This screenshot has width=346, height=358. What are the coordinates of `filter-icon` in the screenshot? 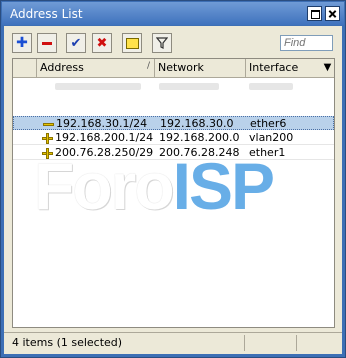 It's located at (162, 43).